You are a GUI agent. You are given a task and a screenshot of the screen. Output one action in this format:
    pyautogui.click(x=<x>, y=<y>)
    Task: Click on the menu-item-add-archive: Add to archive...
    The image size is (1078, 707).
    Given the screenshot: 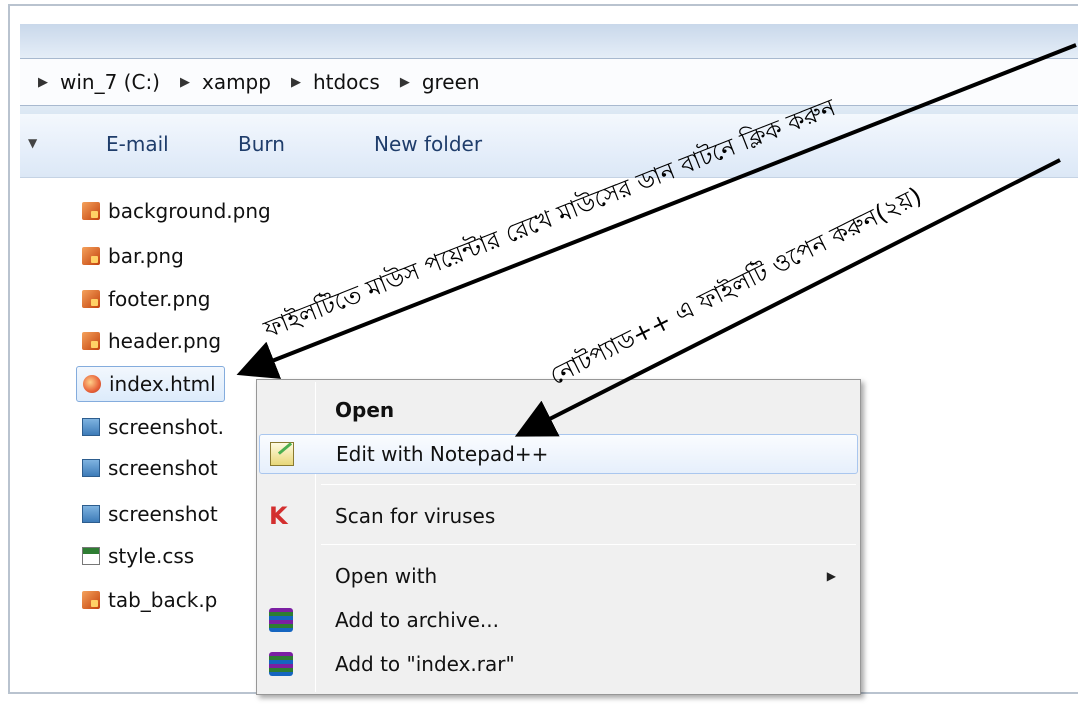 What is the action you would take?
    pyautogui.click(x=558, y=620)
    